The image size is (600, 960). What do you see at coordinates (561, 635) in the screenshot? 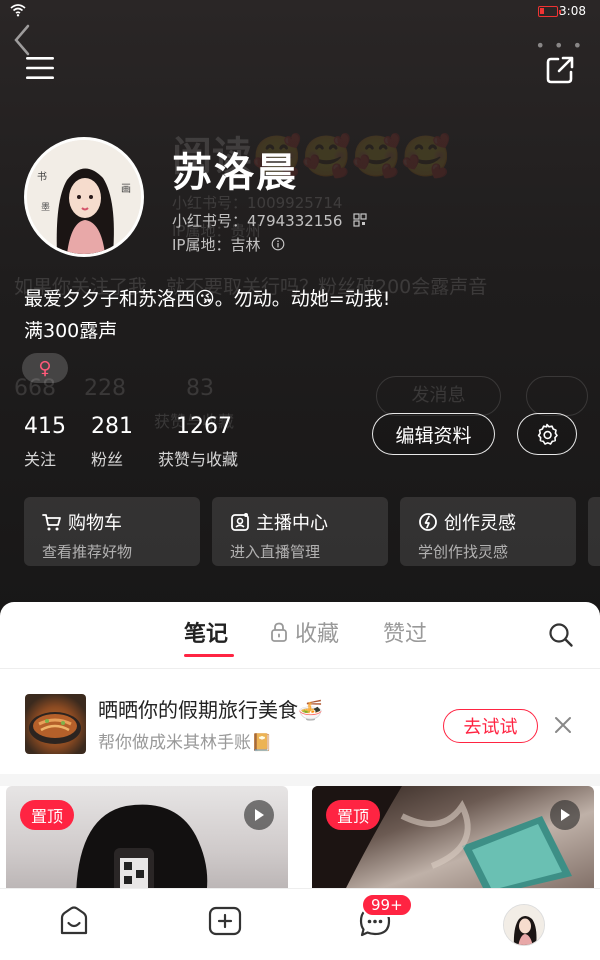
I see `search-icon` at bounding box center [561, 635].